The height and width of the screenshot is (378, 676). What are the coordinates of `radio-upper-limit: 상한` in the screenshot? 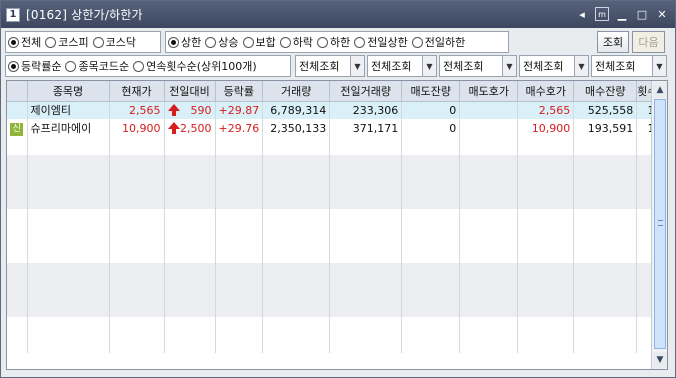 It's located at (184, 42).